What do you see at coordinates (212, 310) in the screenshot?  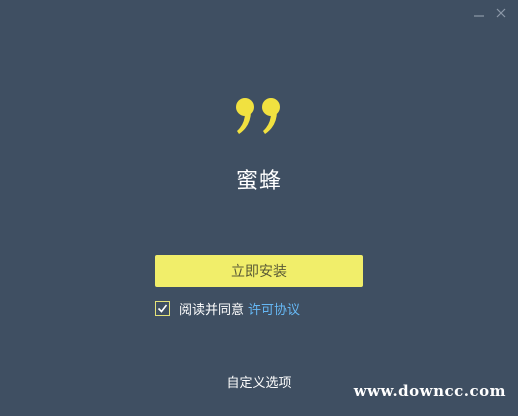 I see `agree-label: 阅读并同意` at bounding box center [212, 310].